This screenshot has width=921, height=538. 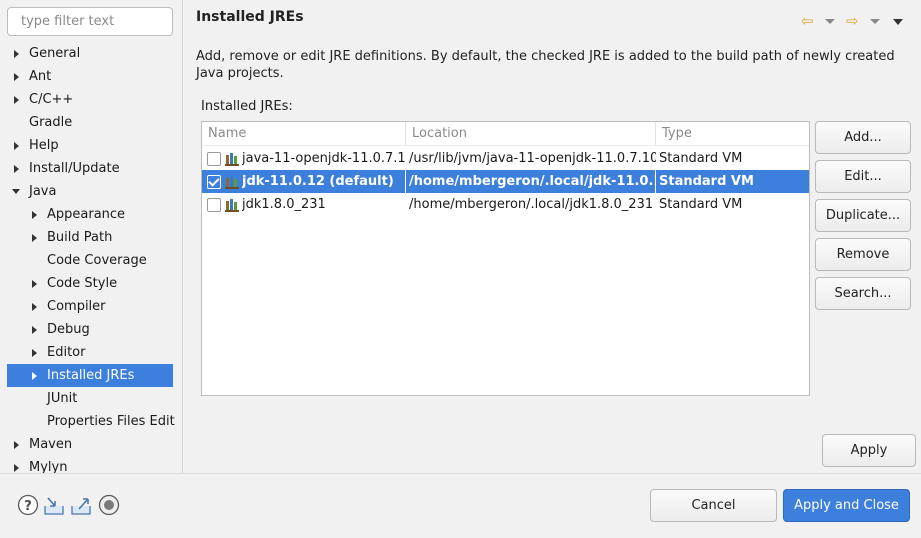 What do you see at coordinates (90, 467) in the screenshot?
I see `tree-item-mylyn: Mylyn` at bounding box center [90, 467].